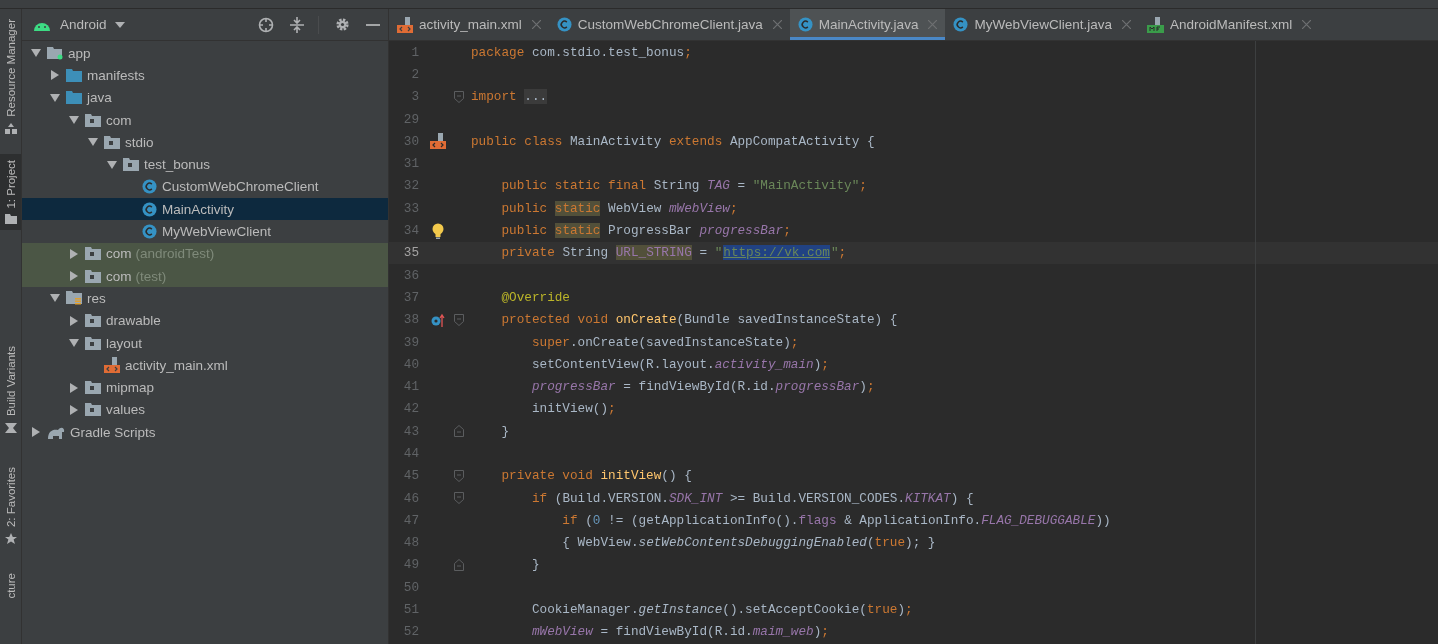 Image resolution: width=1438 pixels, height=644 pixels. Describe the element at coordinates (410, 230) in the screenshot. I see `line-number: 34` at that location.